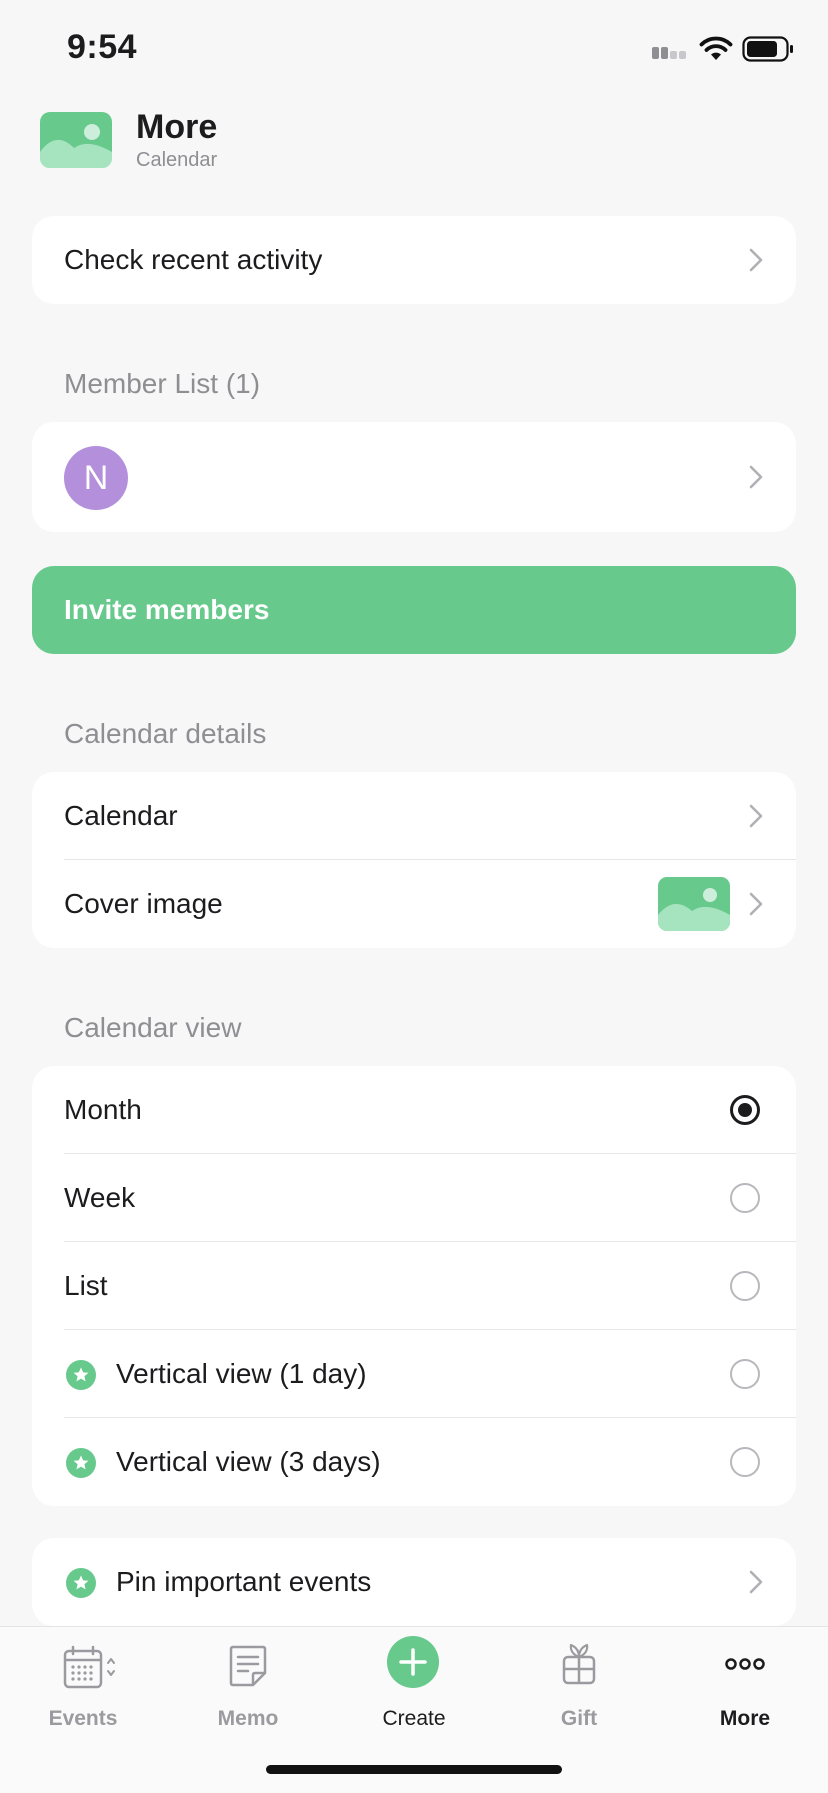  I want to click on home-indicator, so click(414, 1769).